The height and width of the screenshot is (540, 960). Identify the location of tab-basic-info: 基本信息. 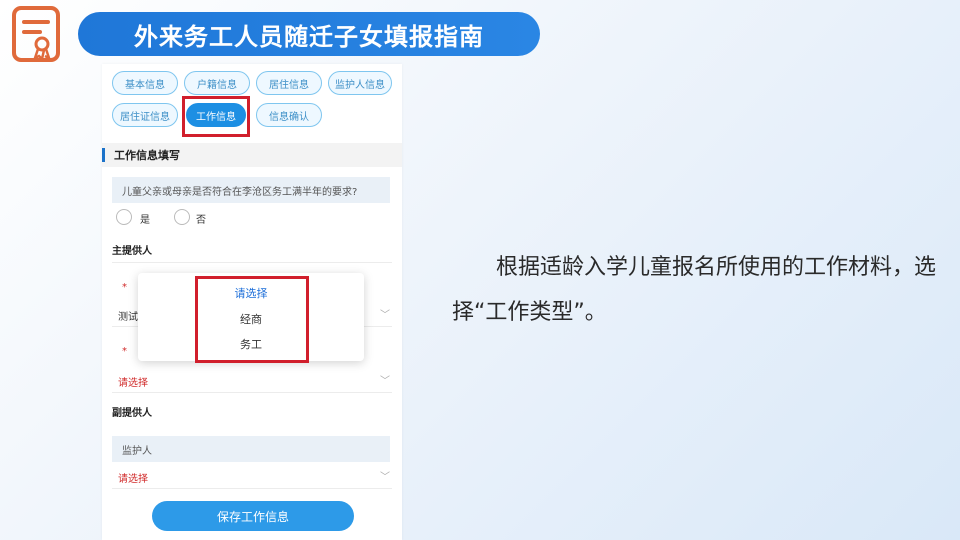
(145, 83).